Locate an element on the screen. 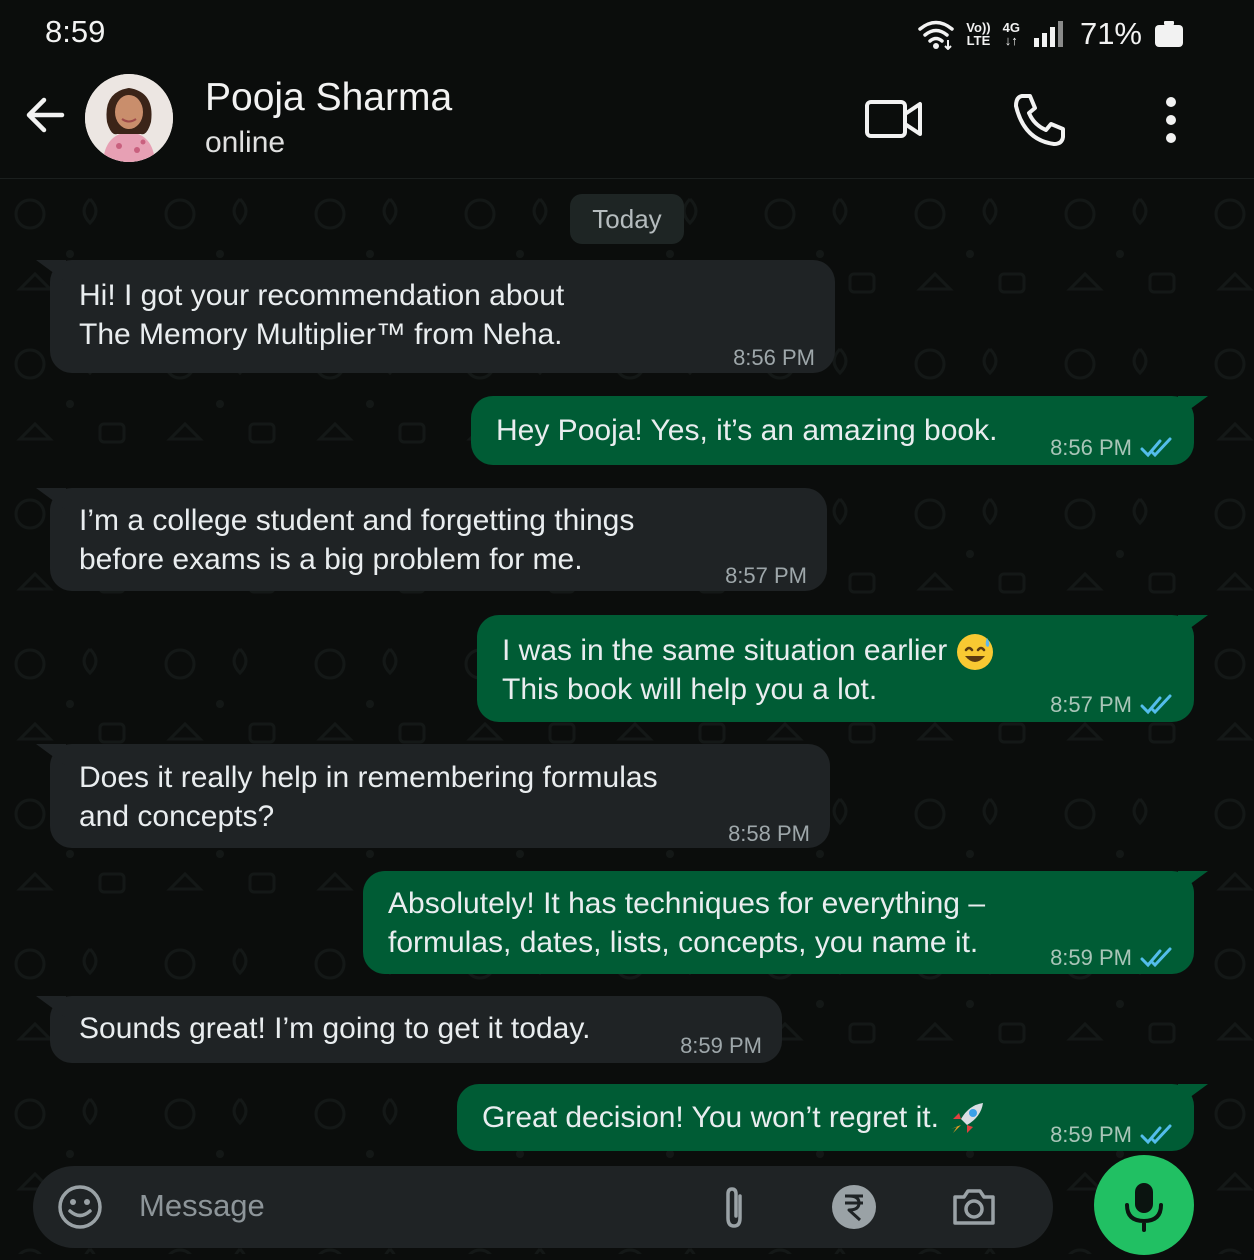  status-bar: 8:59 Vo)) LTE 4G ↓↑ 71% is located at coordinates (627, 35).